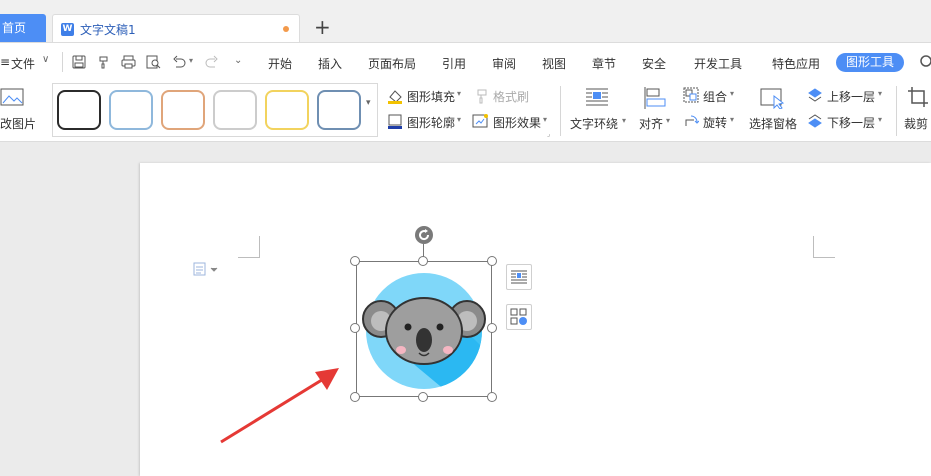  I want to click on group-dropdown-icon: ▾, so click(732, 93).